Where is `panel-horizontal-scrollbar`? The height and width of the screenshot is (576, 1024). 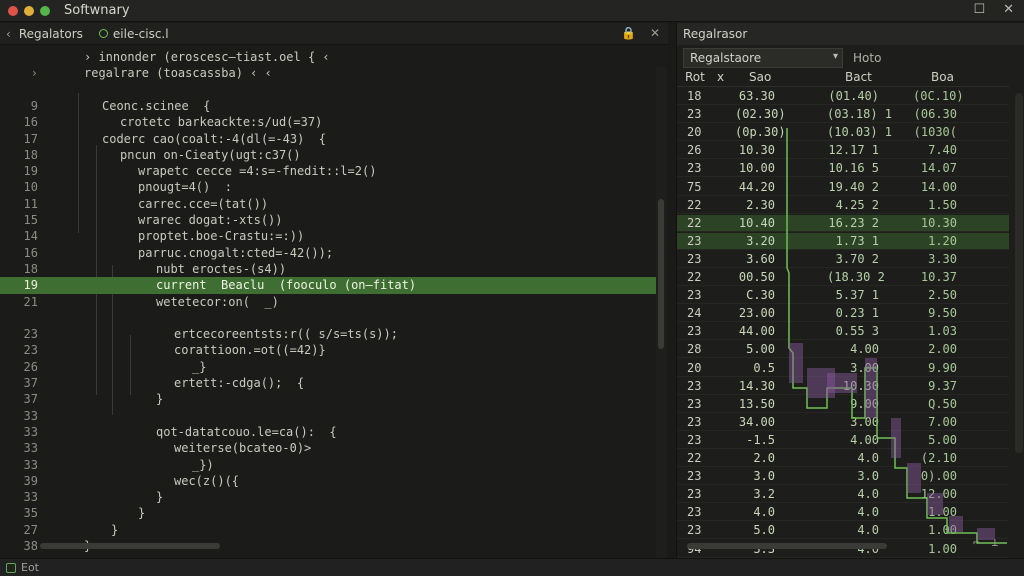
panel-horizontal-scrollbar is located at coordinates (787, 546).